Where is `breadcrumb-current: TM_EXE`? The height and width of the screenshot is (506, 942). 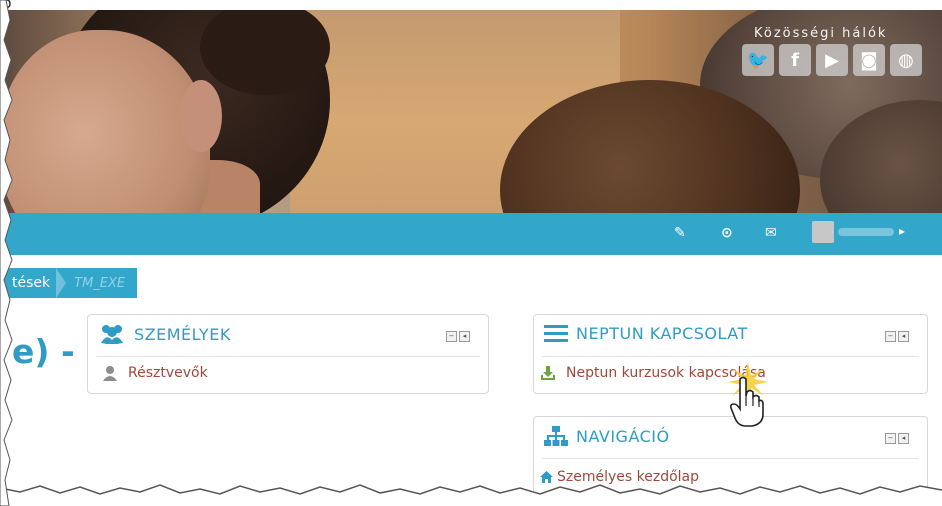
breadcrumb-current: TM_EXE is located at coordinates (105, 283).